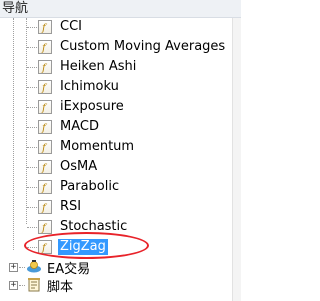 The width and height of the screenshot is (320, 301). I want to click on indicator-item-rsi: f RSI, so click(60, 207).